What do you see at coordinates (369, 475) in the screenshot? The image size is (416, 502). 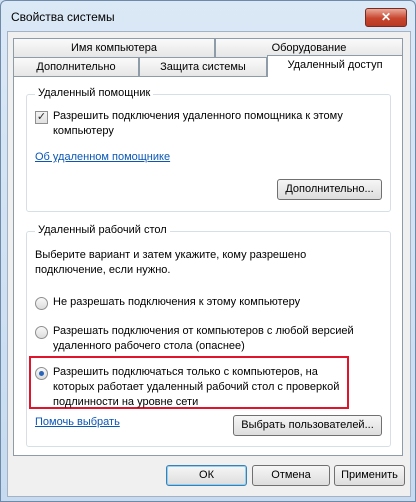 I see `apply-button: Применить` at bounding box center [369, 475].